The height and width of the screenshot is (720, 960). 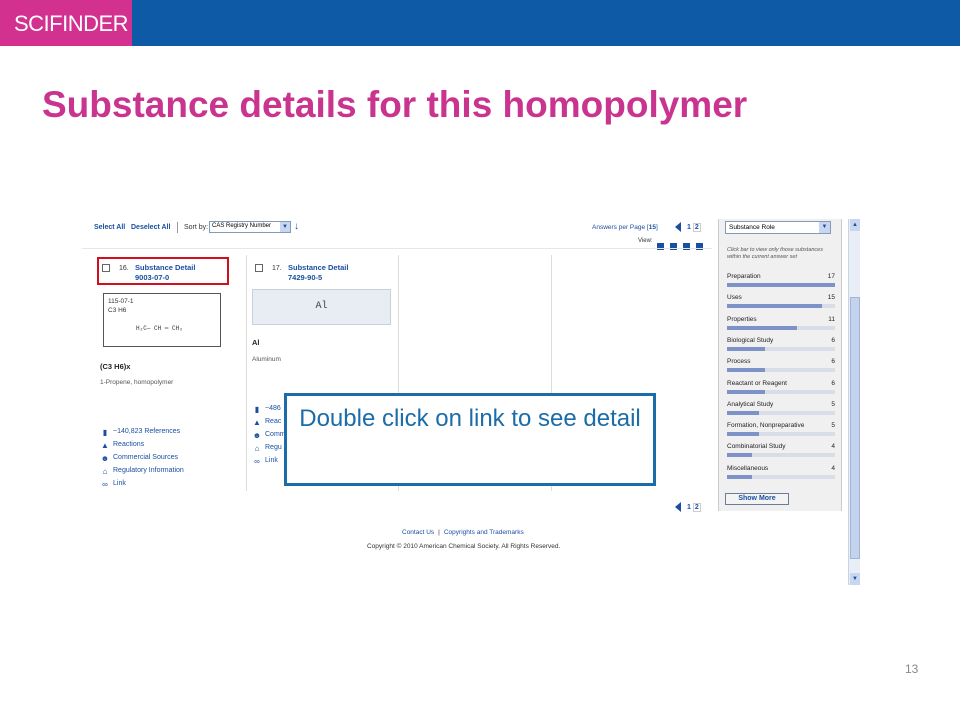 I want to click on footer-links: Contact Us | Copyrights and Trademarks, so click(x=463, y=532).